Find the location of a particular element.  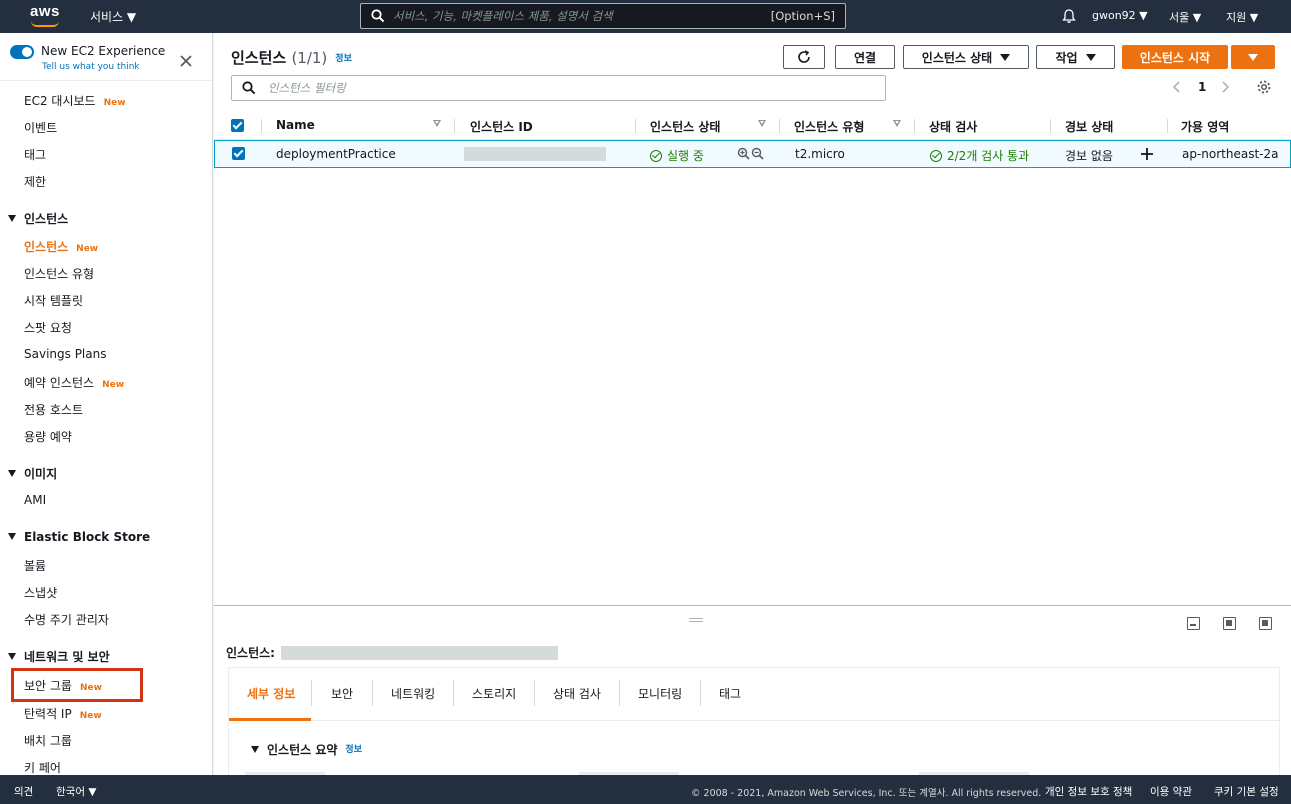

sidebar-section-instances: 인스턴스 is located at coordinates (38, 218).